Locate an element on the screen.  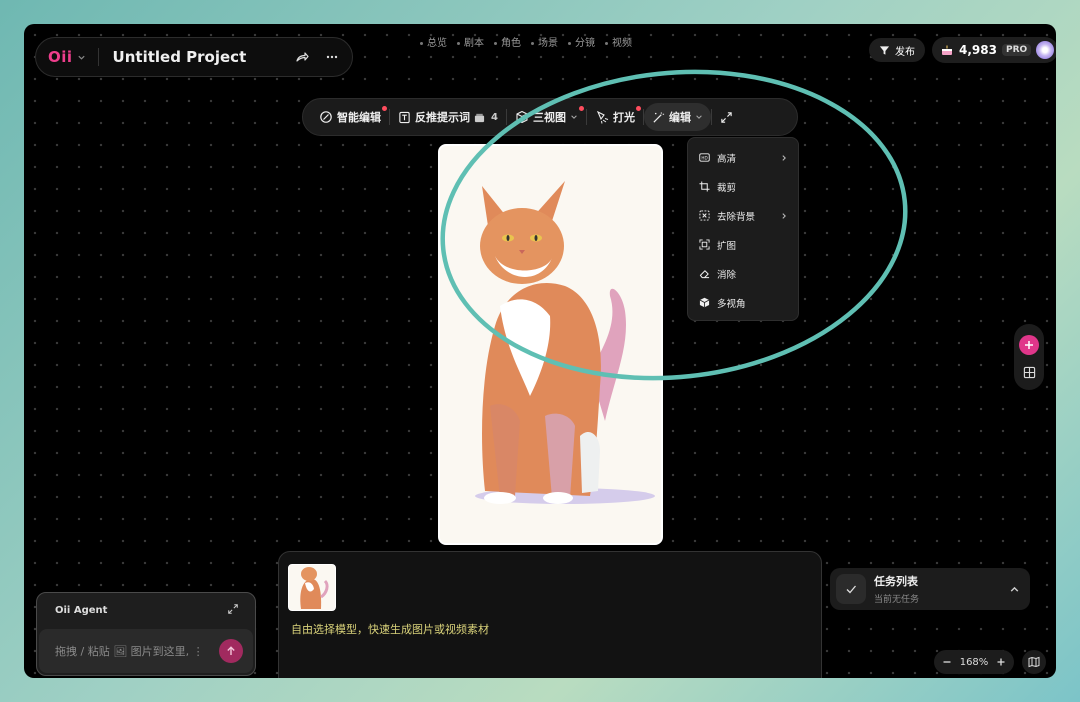
nav-item-overview: 总览 is located at coordinates (433, 41).